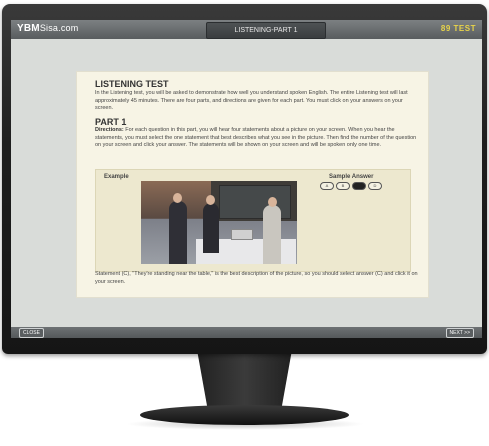 The image size is (489, 446). Describe the element at coordinates (351, 177) in the screenshot. I see `sample-answer-label: Sample Answer` at that location.